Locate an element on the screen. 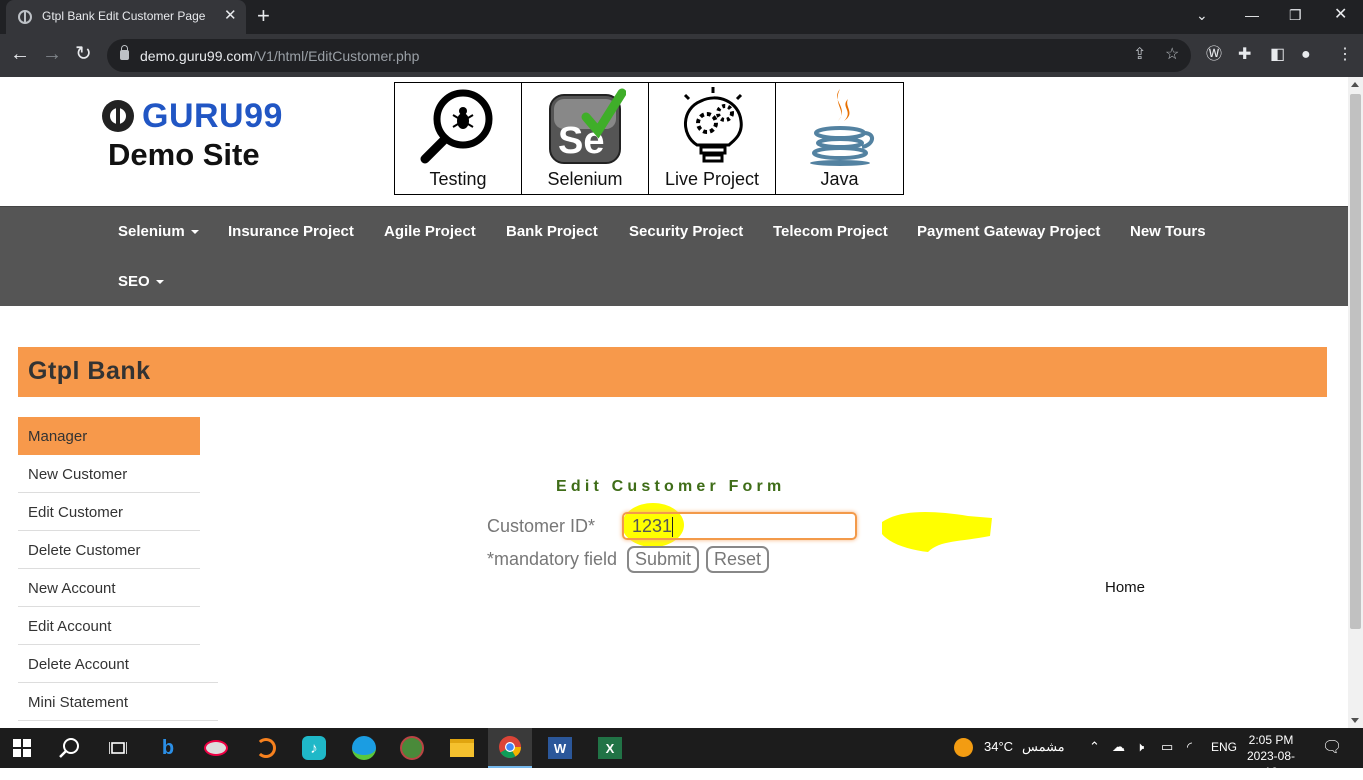 The image size is (1363, 780). word-app: W is located at coordinates (560, 748).